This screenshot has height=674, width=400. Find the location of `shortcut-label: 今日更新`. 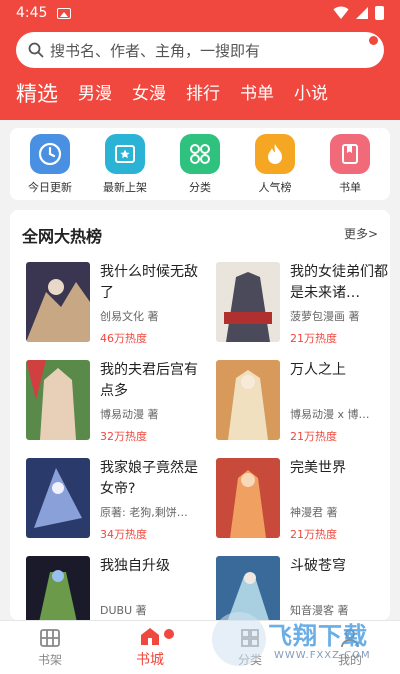

shortcut-label: 今日更新 is located at coordinates (50, 187).